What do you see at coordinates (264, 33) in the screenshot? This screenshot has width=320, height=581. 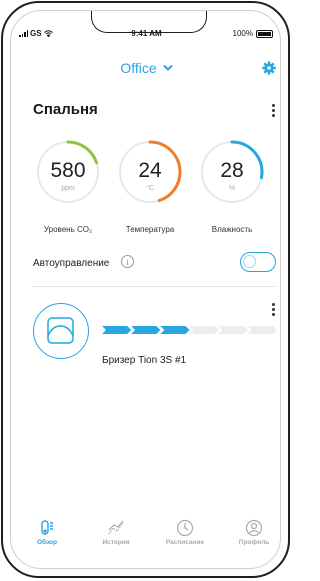 I see `battery-icon` at bounding box center [264, 33].